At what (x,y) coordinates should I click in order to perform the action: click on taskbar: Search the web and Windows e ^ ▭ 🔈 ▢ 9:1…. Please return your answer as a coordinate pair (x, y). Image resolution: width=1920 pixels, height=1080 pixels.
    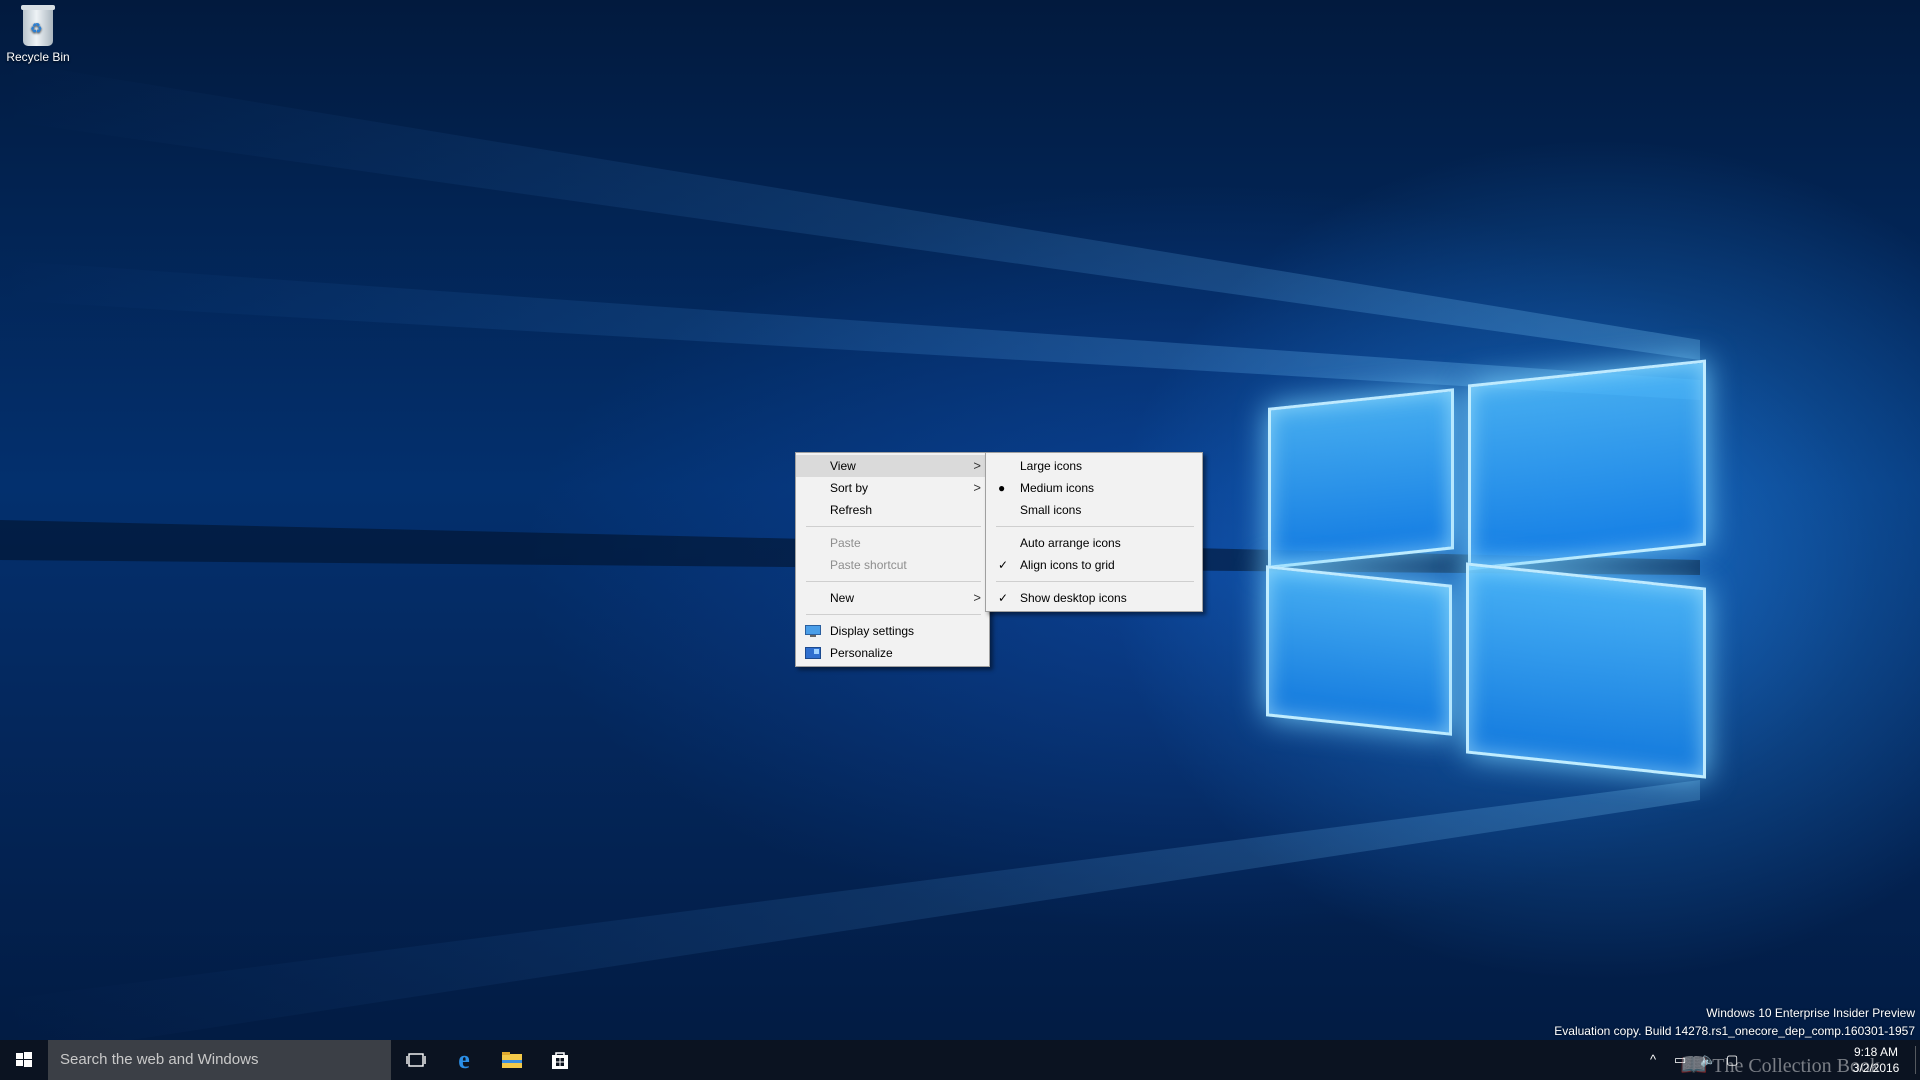
    Looking at the image, I should click on (960, 1060).